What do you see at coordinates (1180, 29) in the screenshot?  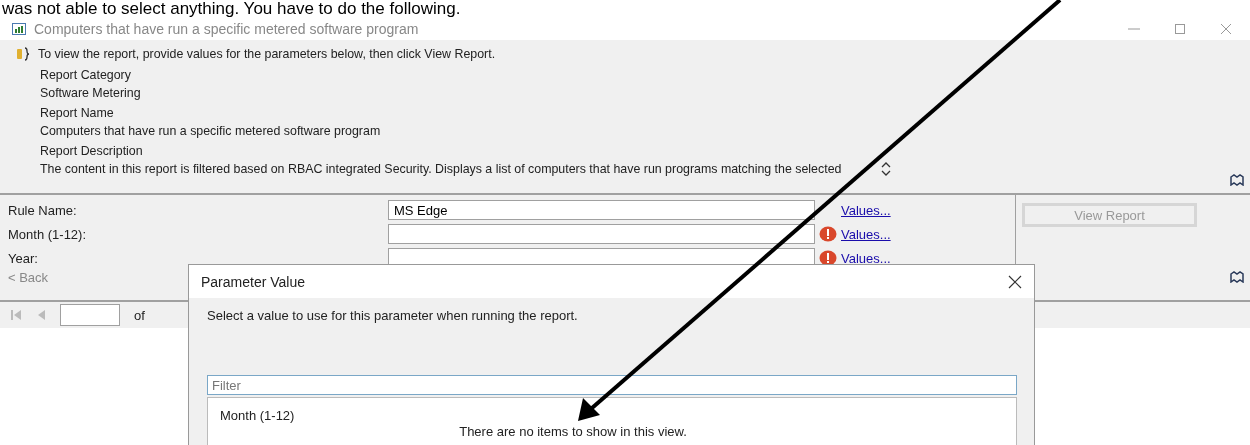 I see `maximize-icon` at bounding box center [1180, 29].